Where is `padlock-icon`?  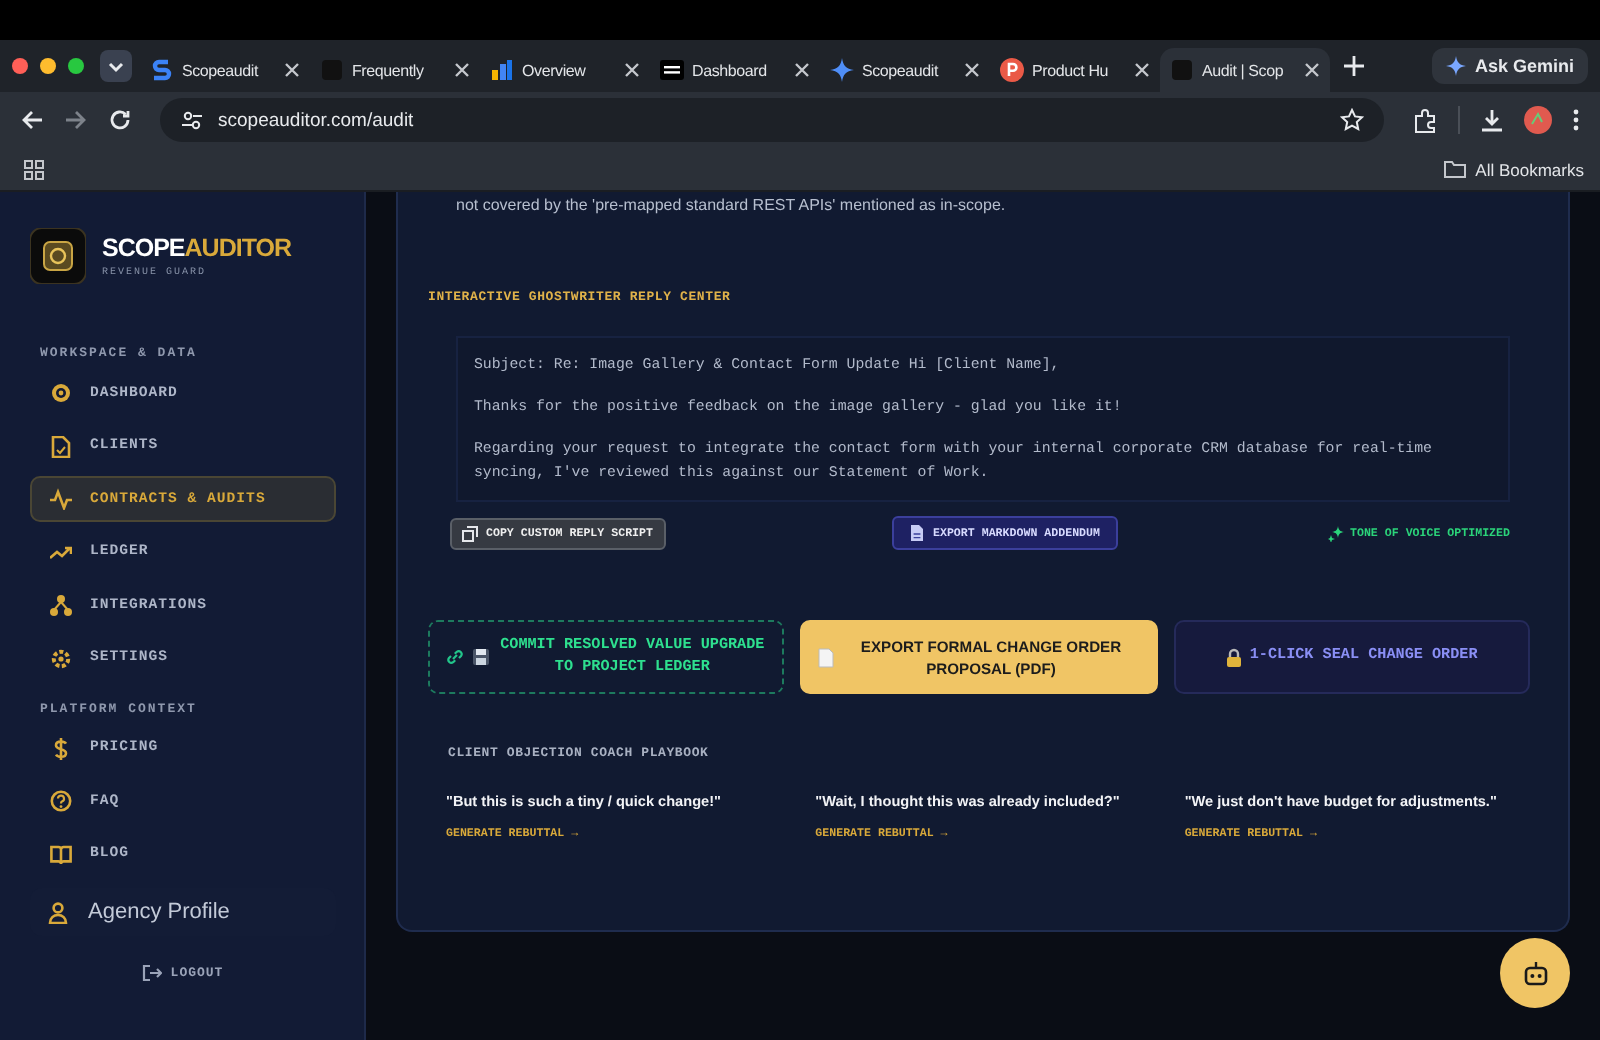
padlock-icon is located at coordinates (1233, 657).